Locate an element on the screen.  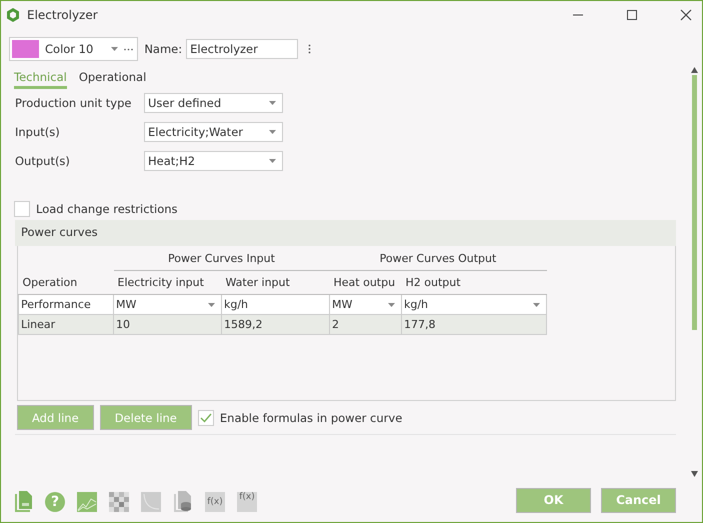
document-icon is located at coordinates (23, 502).